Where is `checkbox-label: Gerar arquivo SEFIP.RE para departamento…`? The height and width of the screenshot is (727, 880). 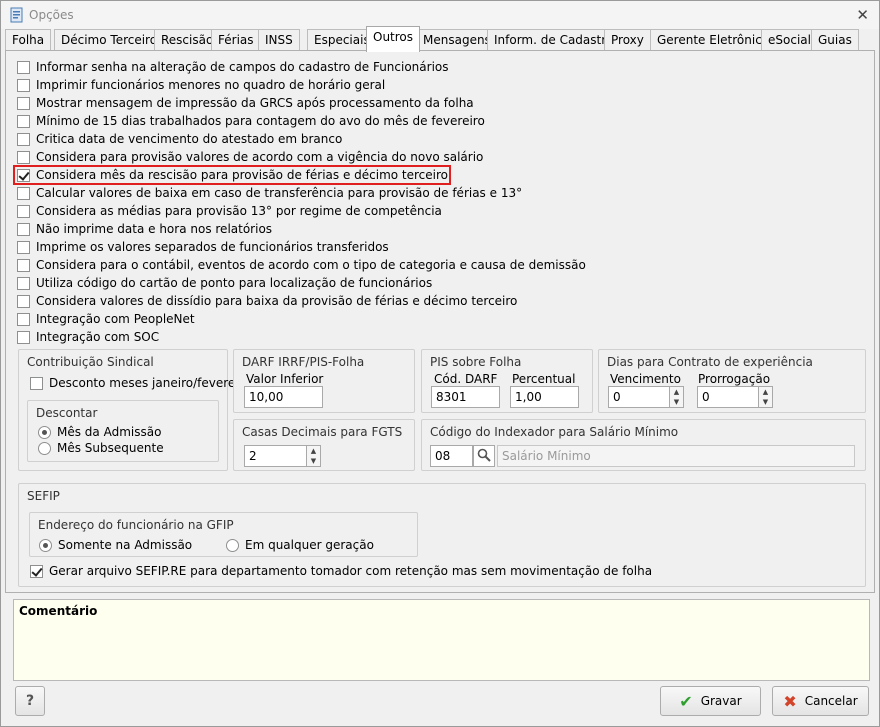 checkbox-label: Gerar arquivo SEFIP.RE para departamento… is located at coordinates (351, 571).